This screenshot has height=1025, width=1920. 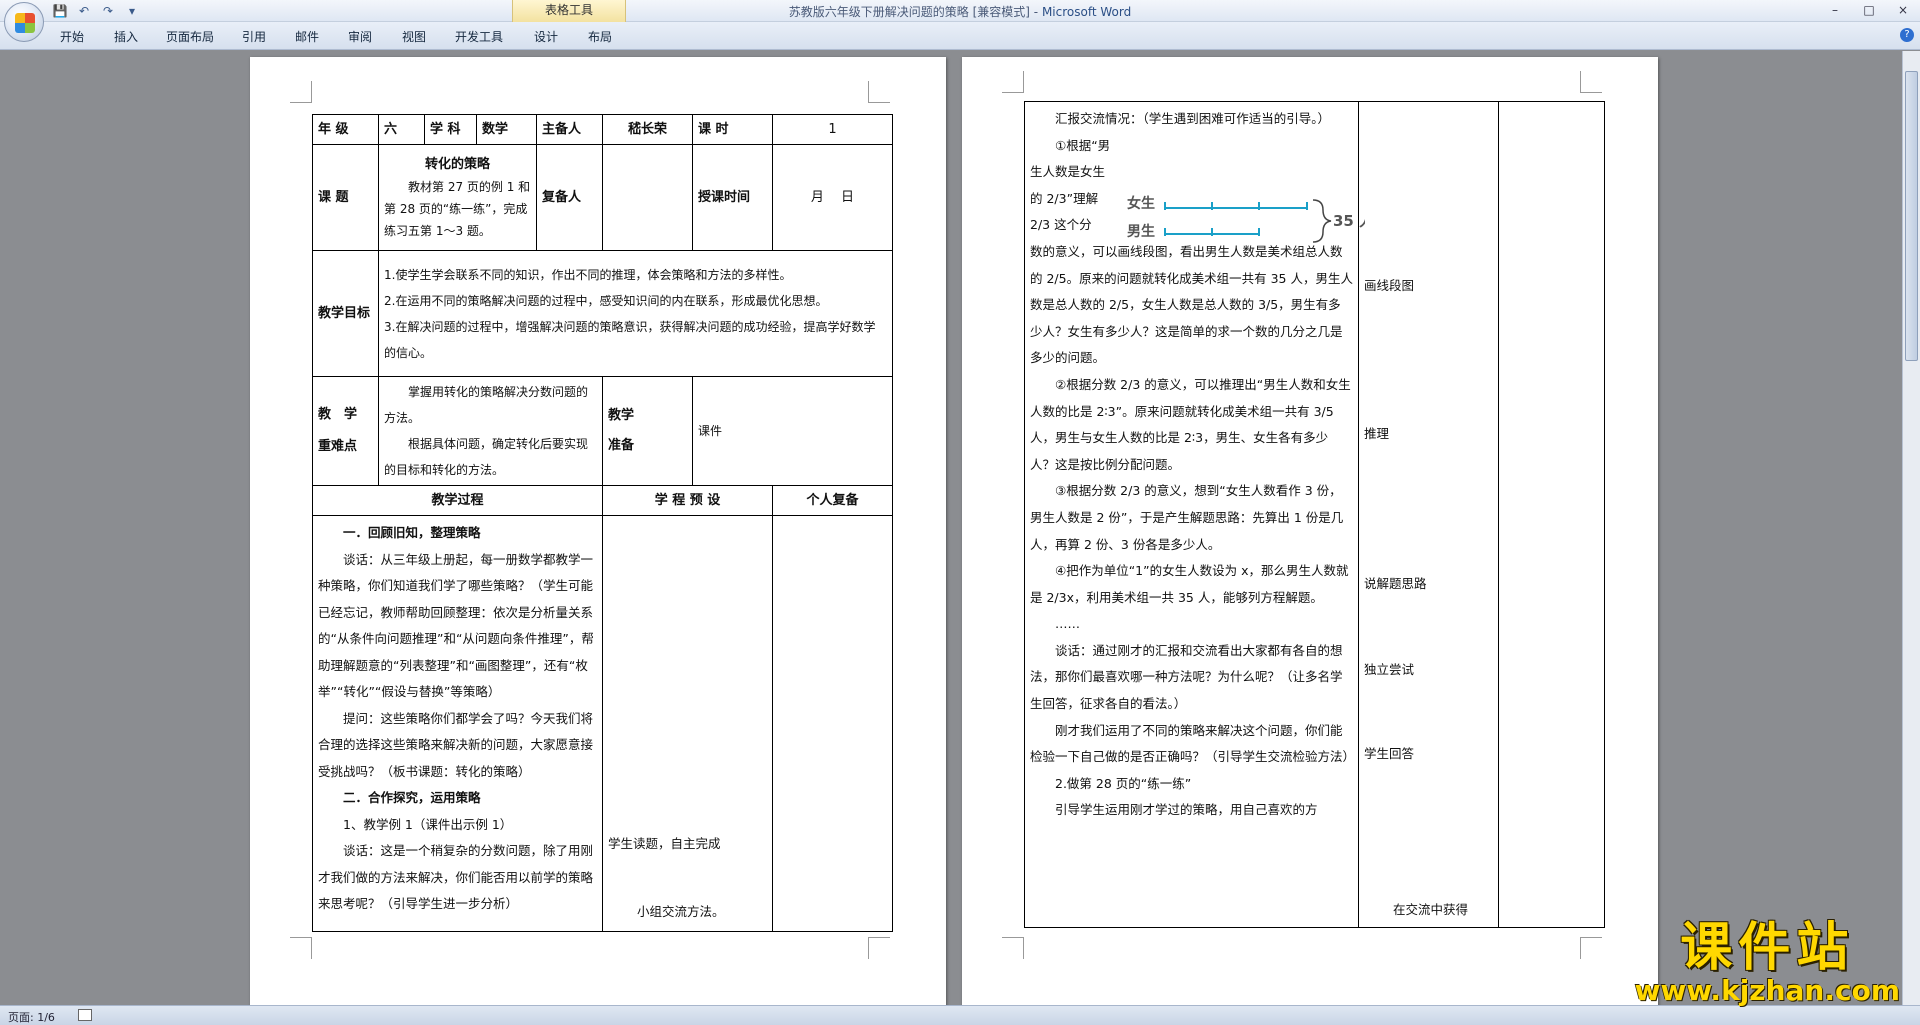 I want to click on prediction-item: 独立尝试, so click(x=1389, y=669).